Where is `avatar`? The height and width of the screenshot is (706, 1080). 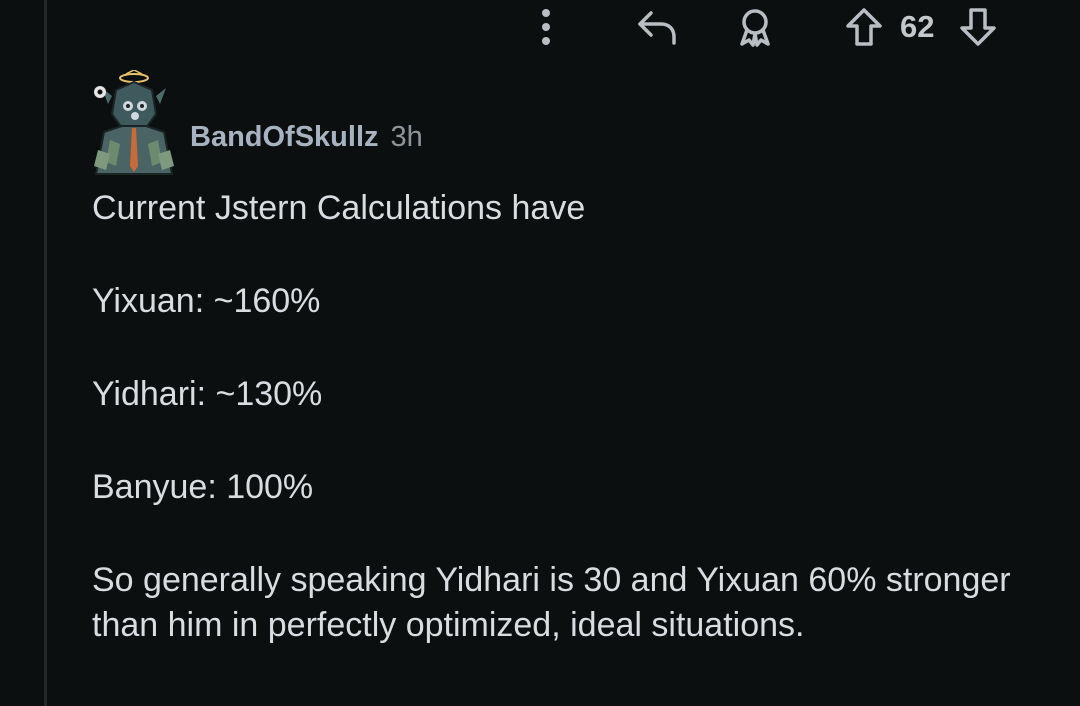 avatar is located at coordinates (134, 124).